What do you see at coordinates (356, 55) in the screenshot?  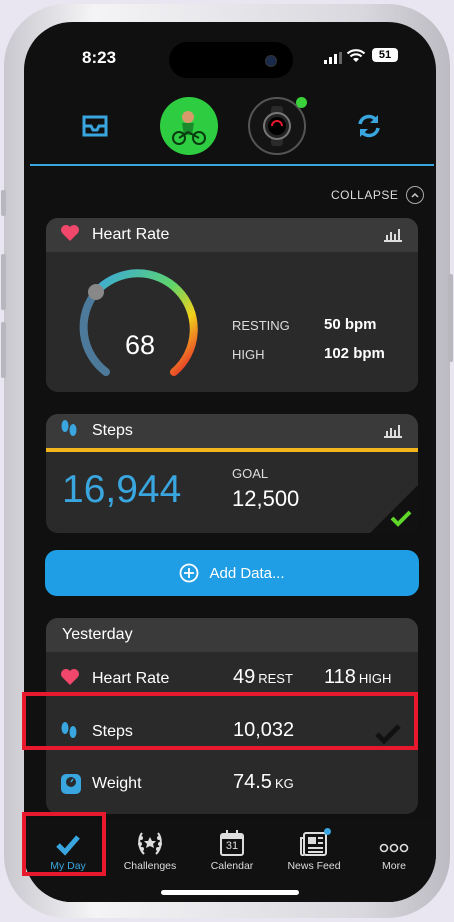 I see `wifi-icon` at bounding box center [356, 55].